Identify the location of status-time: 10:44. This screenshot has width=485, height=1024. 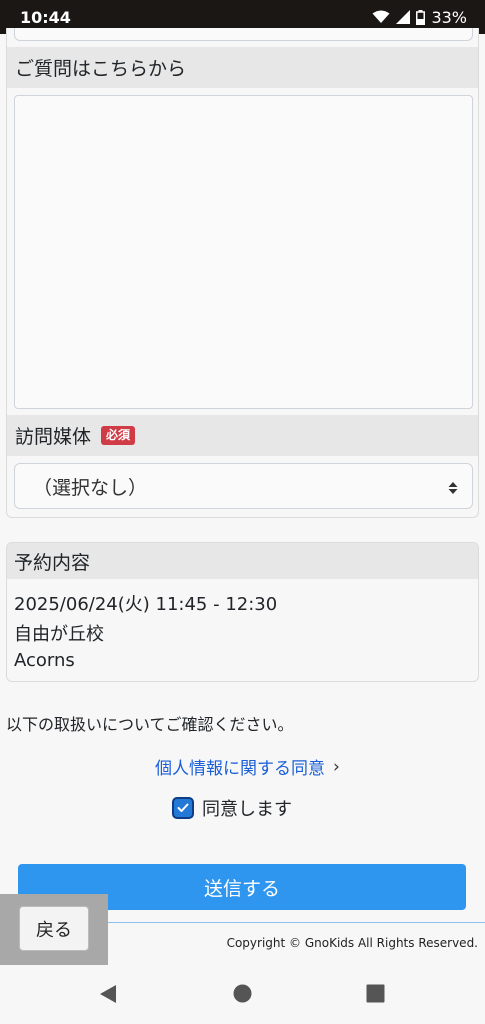
(45, 17).